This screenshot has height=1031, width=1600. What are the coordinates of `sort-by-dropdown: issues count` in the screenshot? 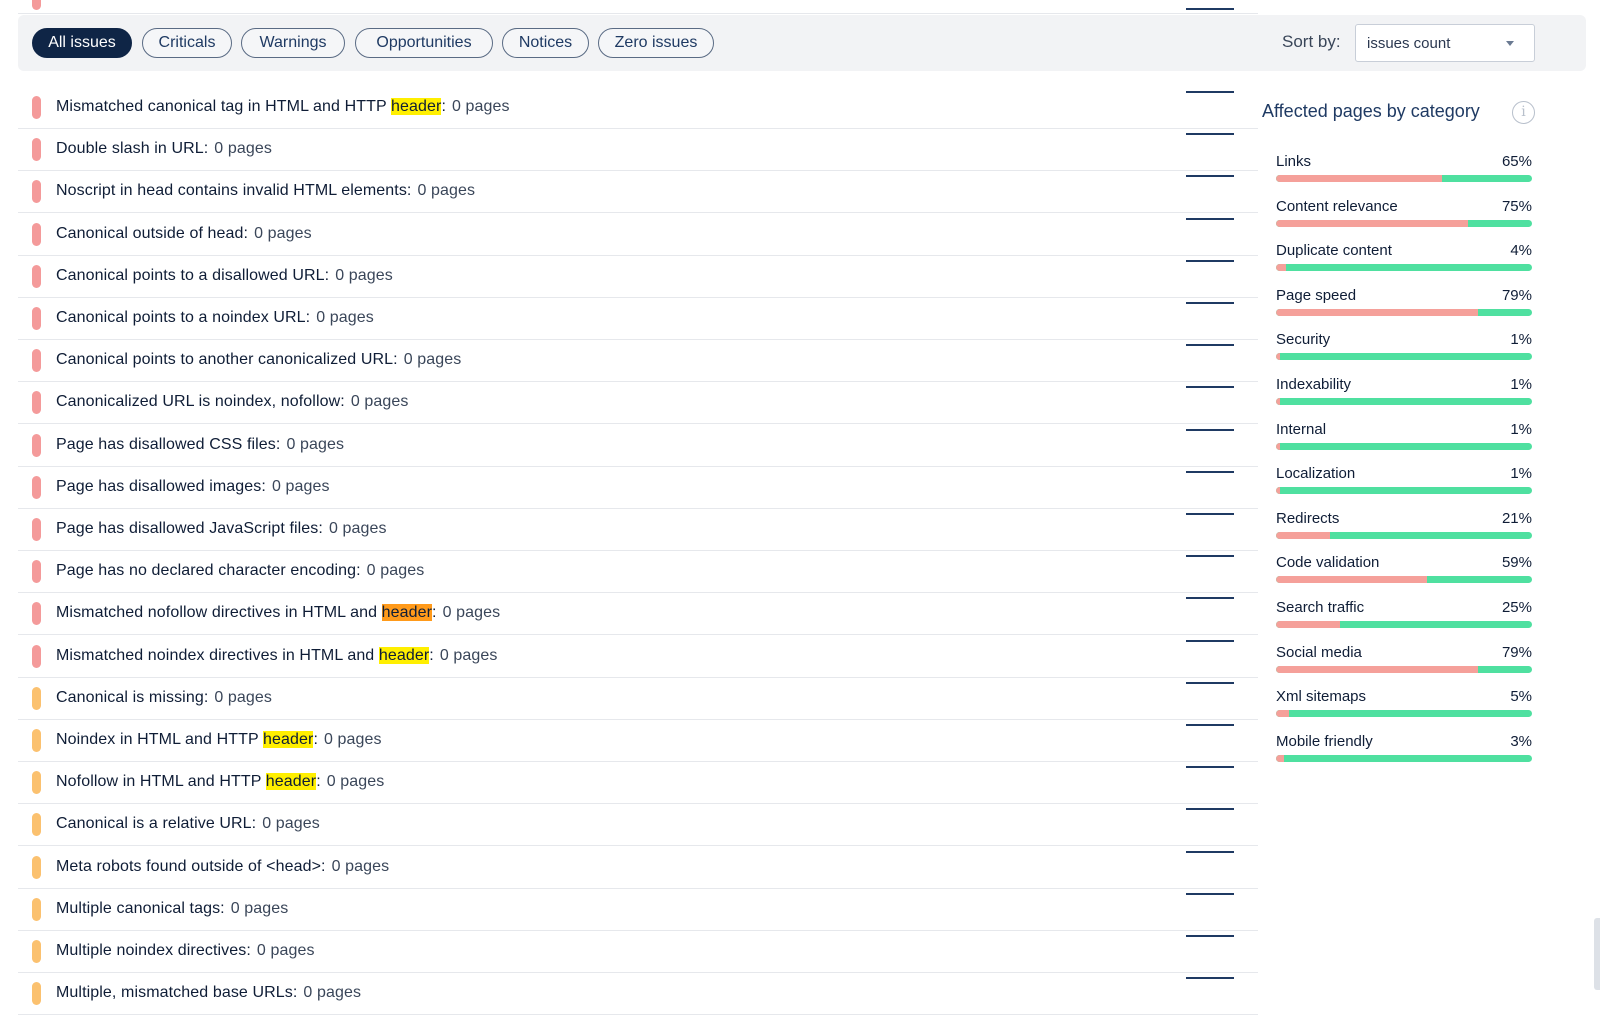 It's located at (1445, 43).